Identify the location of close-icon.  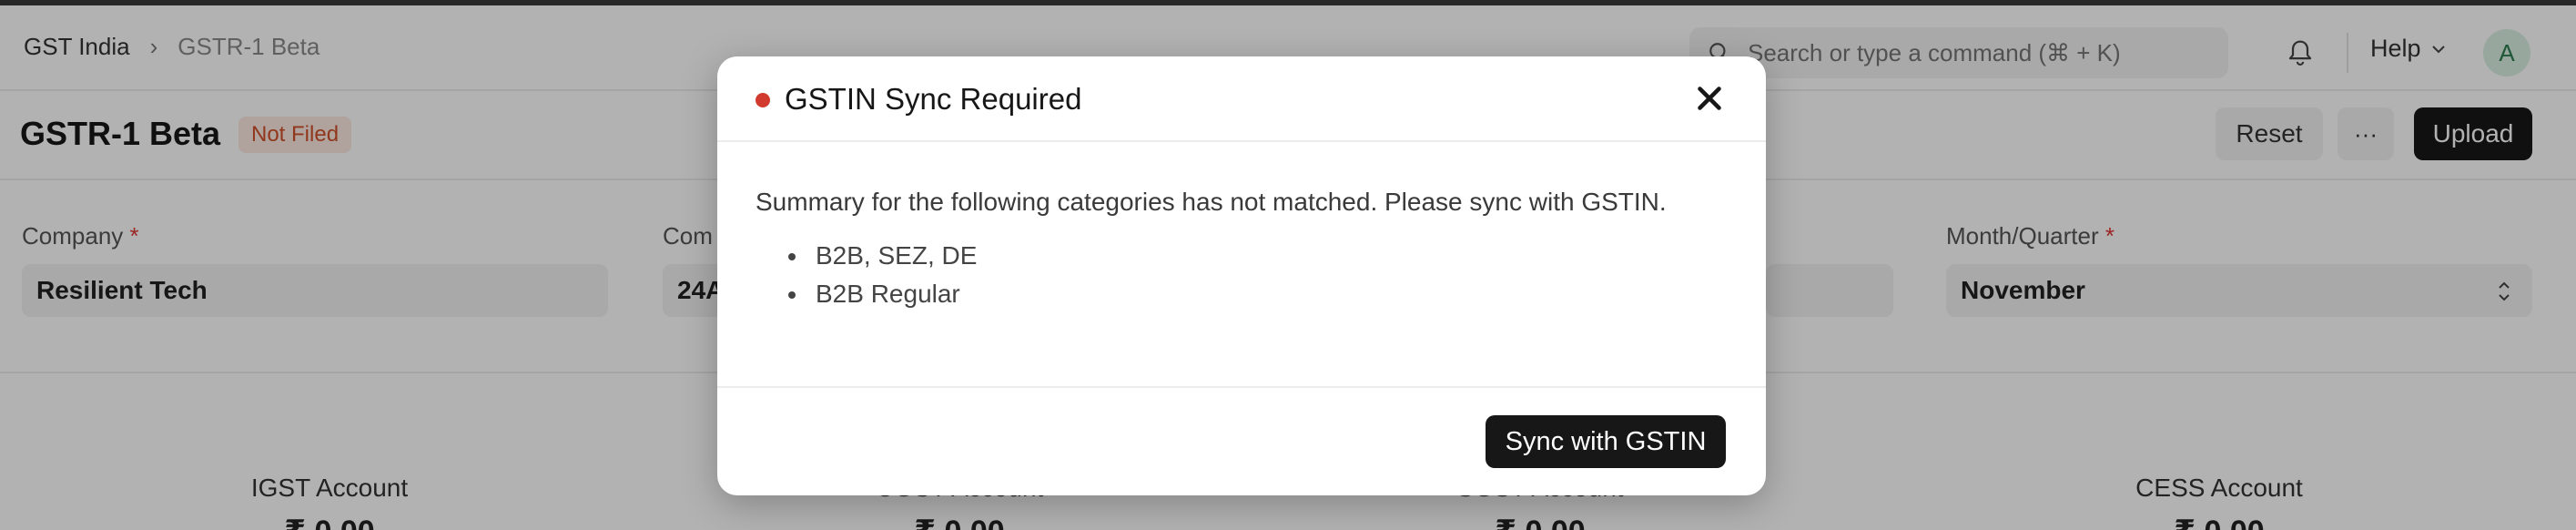
(1709, 98).